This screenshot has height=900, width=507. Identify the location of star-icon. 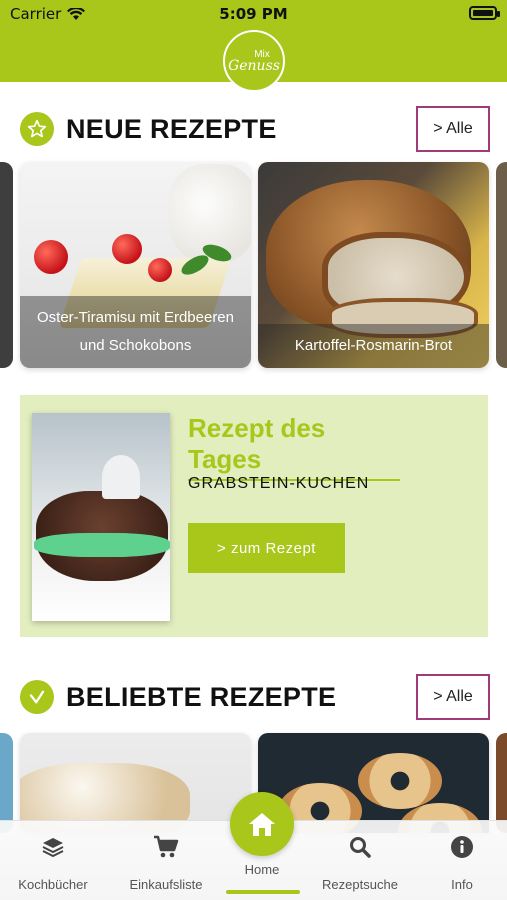
(37, 129).